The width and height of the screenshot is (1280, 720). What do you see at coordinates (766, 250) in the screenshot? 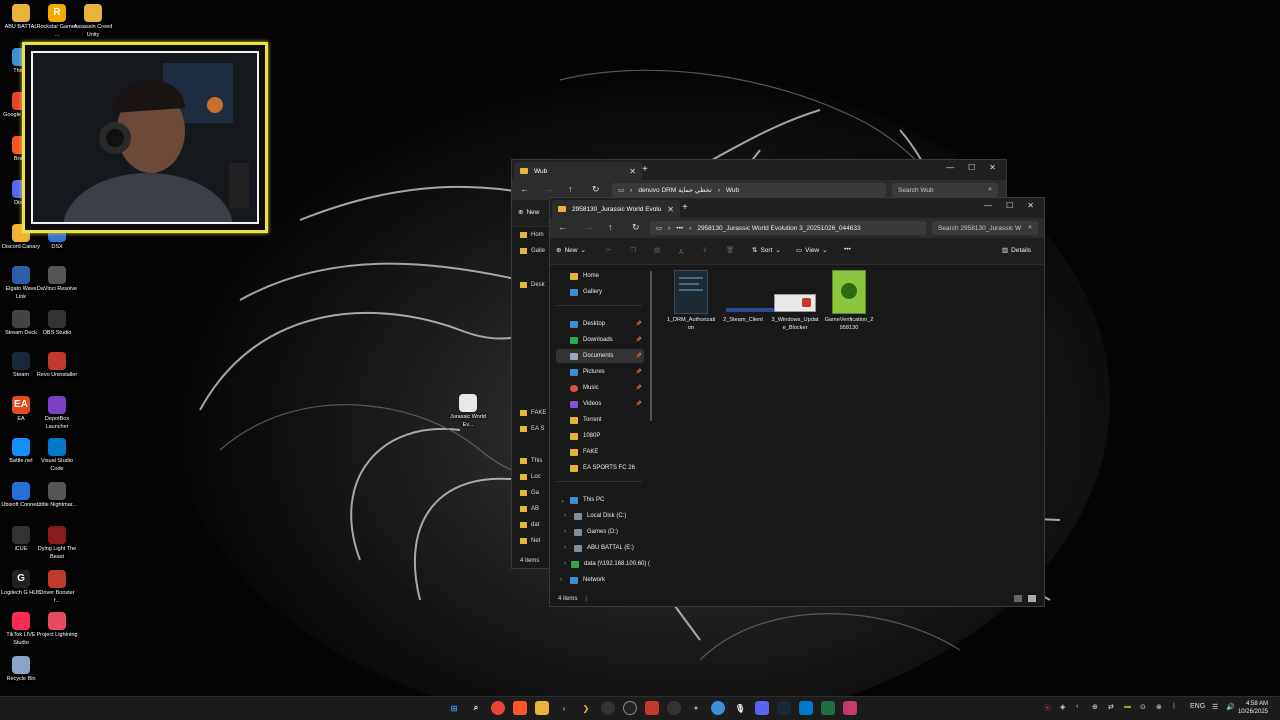
I see `sort-button: ⇅ Sort ⌄` at bounding box center [766, 250].